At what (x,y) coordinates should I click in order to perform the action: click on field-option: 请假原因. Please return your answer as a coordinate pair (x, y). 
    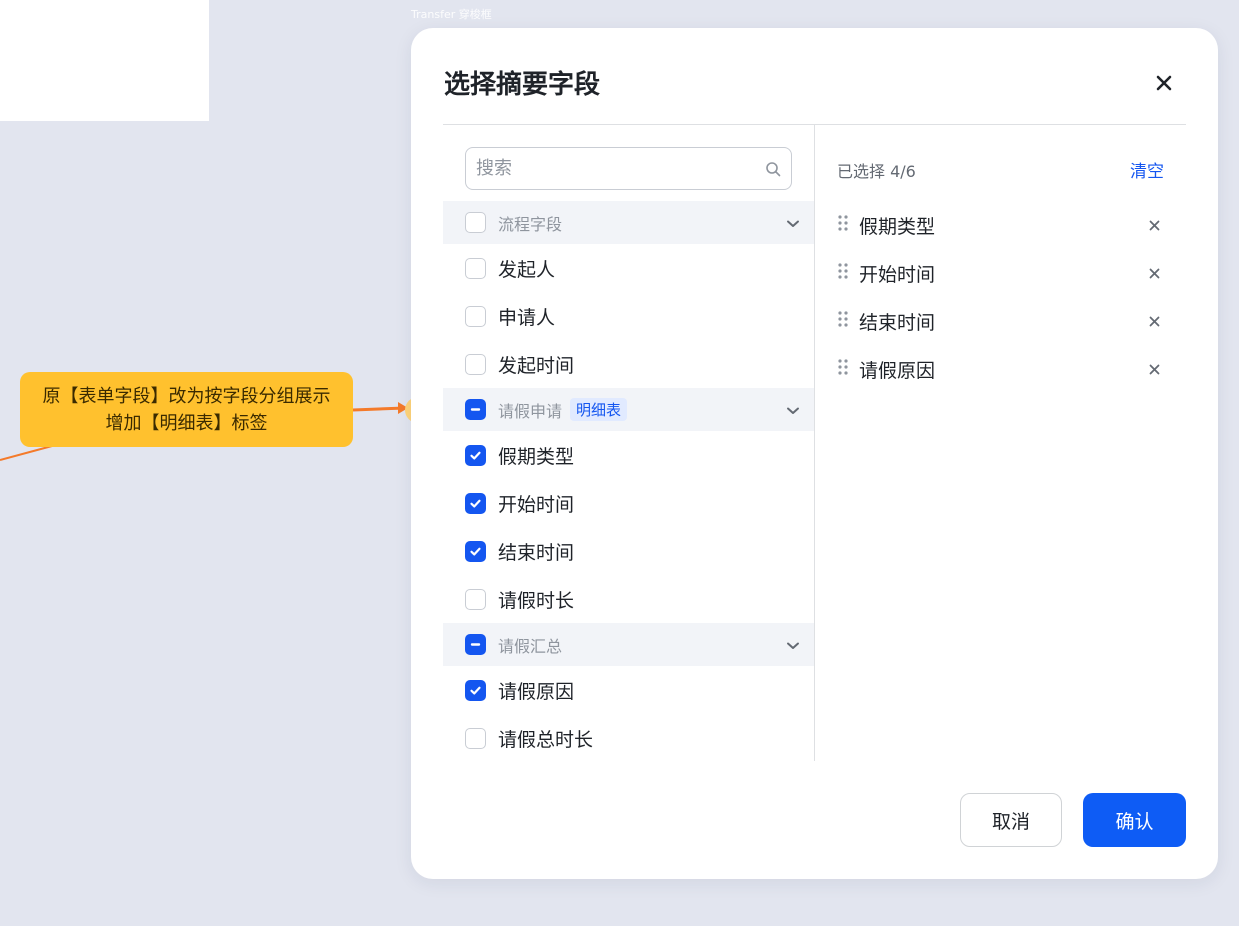
    Looking at the image, I should click on (628, 690).